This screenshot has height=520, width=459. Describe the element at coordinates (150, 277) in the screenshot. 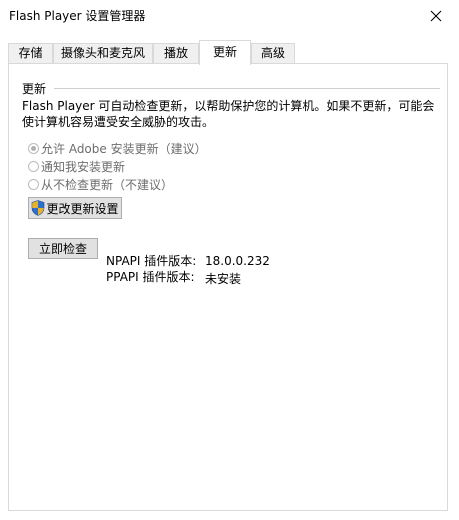

I see `ppapi-version-label: PPAPI 插件版本:` at that location.